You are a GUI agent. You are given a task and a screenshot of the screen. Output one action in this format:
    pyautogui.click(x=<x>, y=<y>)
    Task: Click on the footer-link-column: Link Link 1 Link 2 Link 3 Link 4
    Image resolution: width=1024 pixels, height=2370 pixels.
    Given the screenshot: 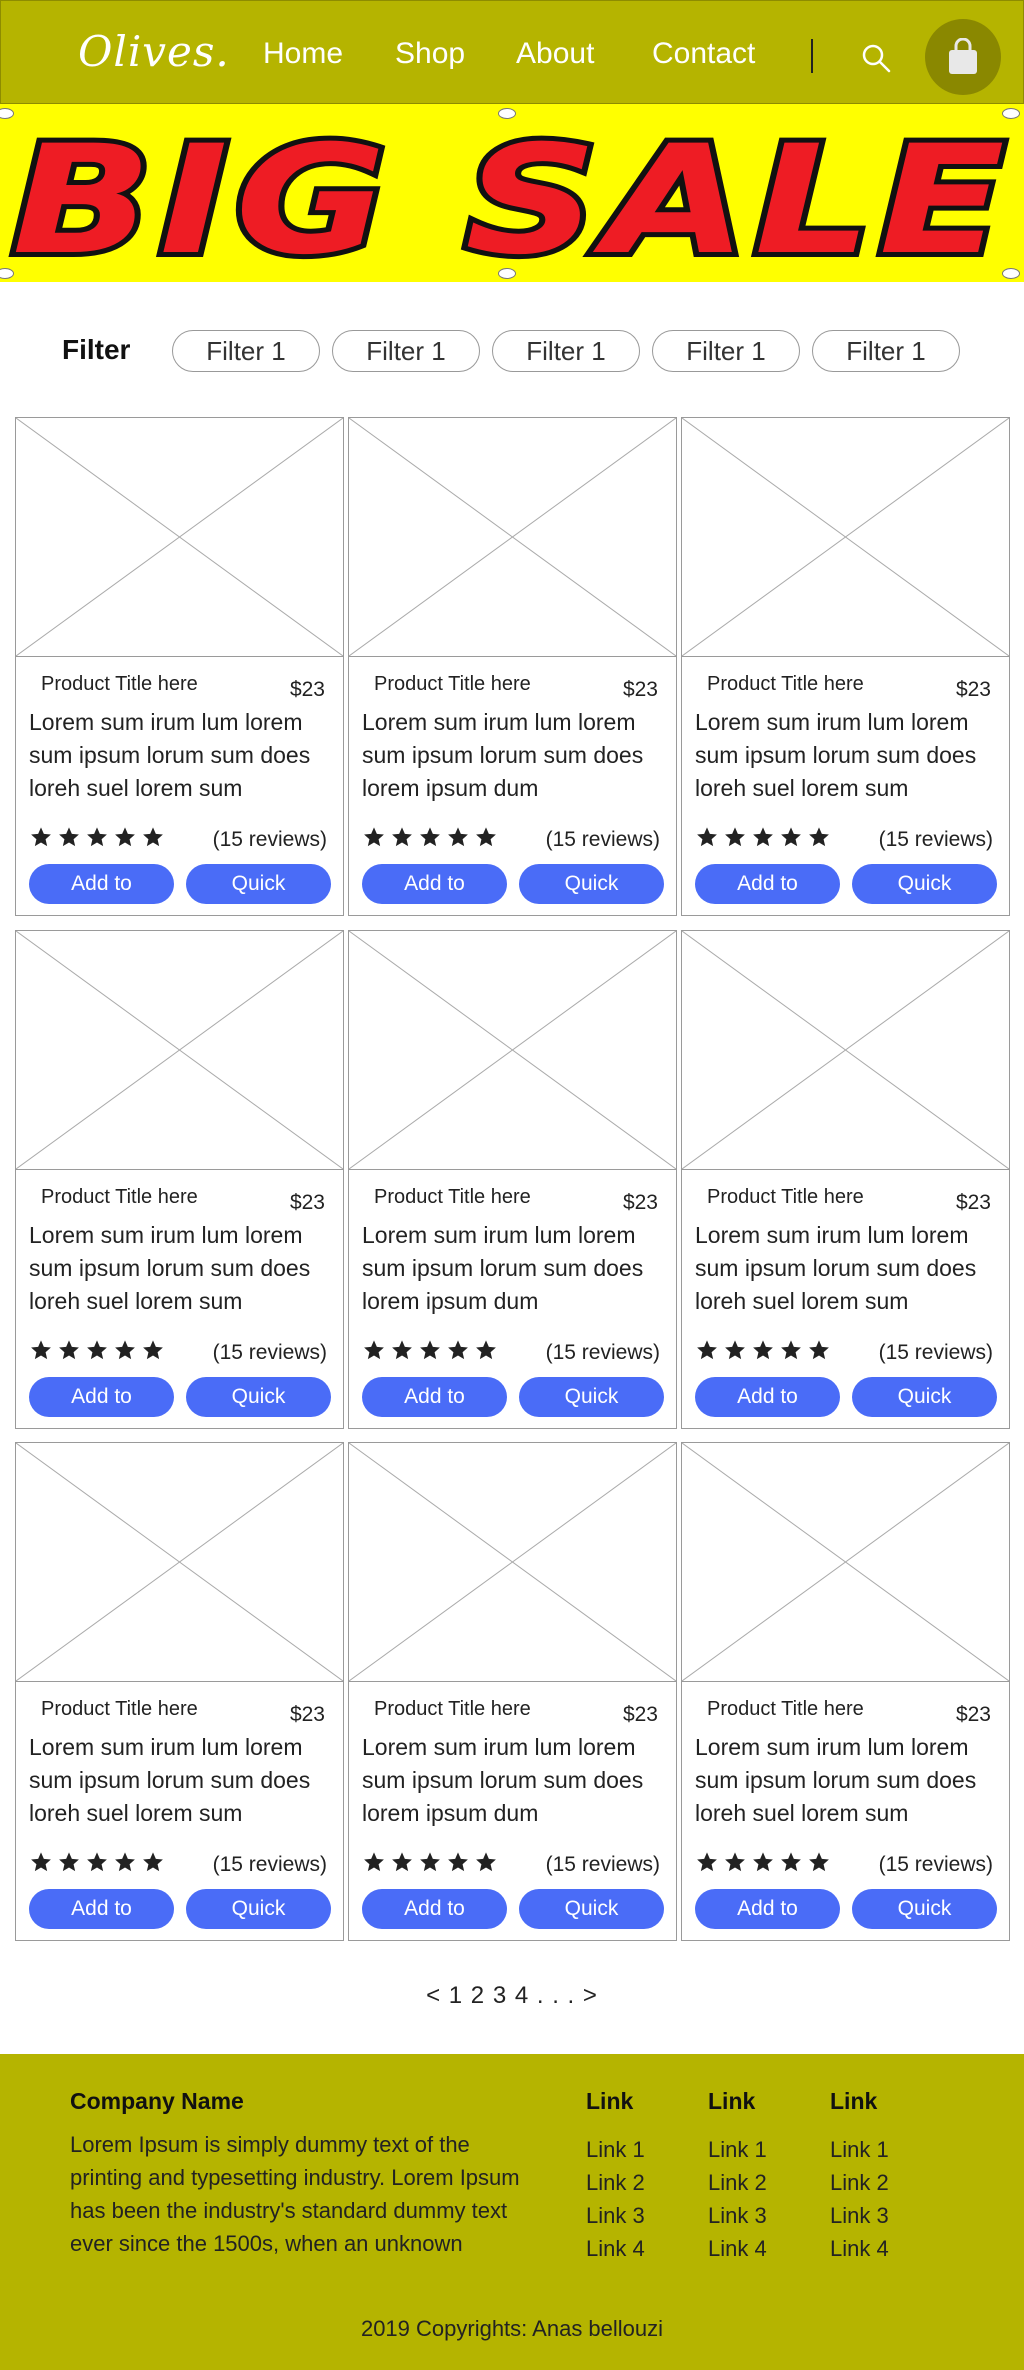 What is the action you would take?
    pyautogui.click(x=641, y=2176)
    